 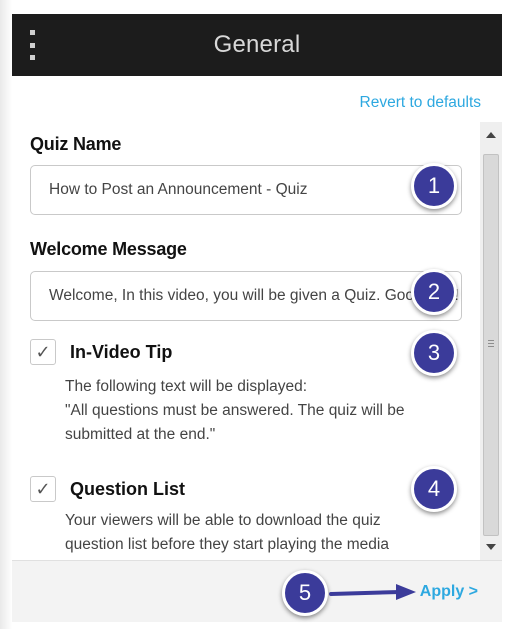 I want to click on question-list-row: ✓ Question List, so click(x=107, y=489).